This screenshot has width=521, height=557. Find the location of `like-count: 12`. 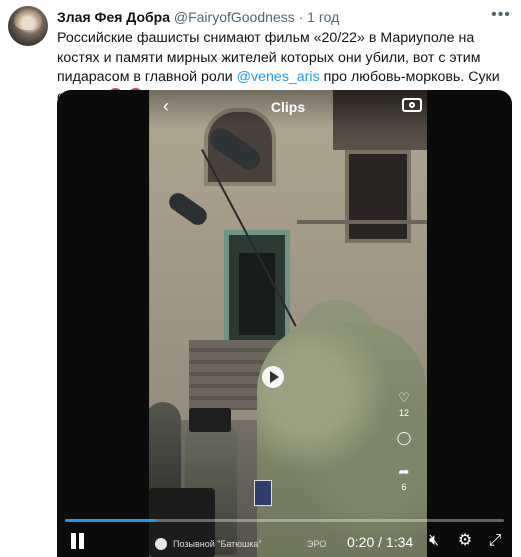

like-count: 12 is located at coordinates (403, 413).